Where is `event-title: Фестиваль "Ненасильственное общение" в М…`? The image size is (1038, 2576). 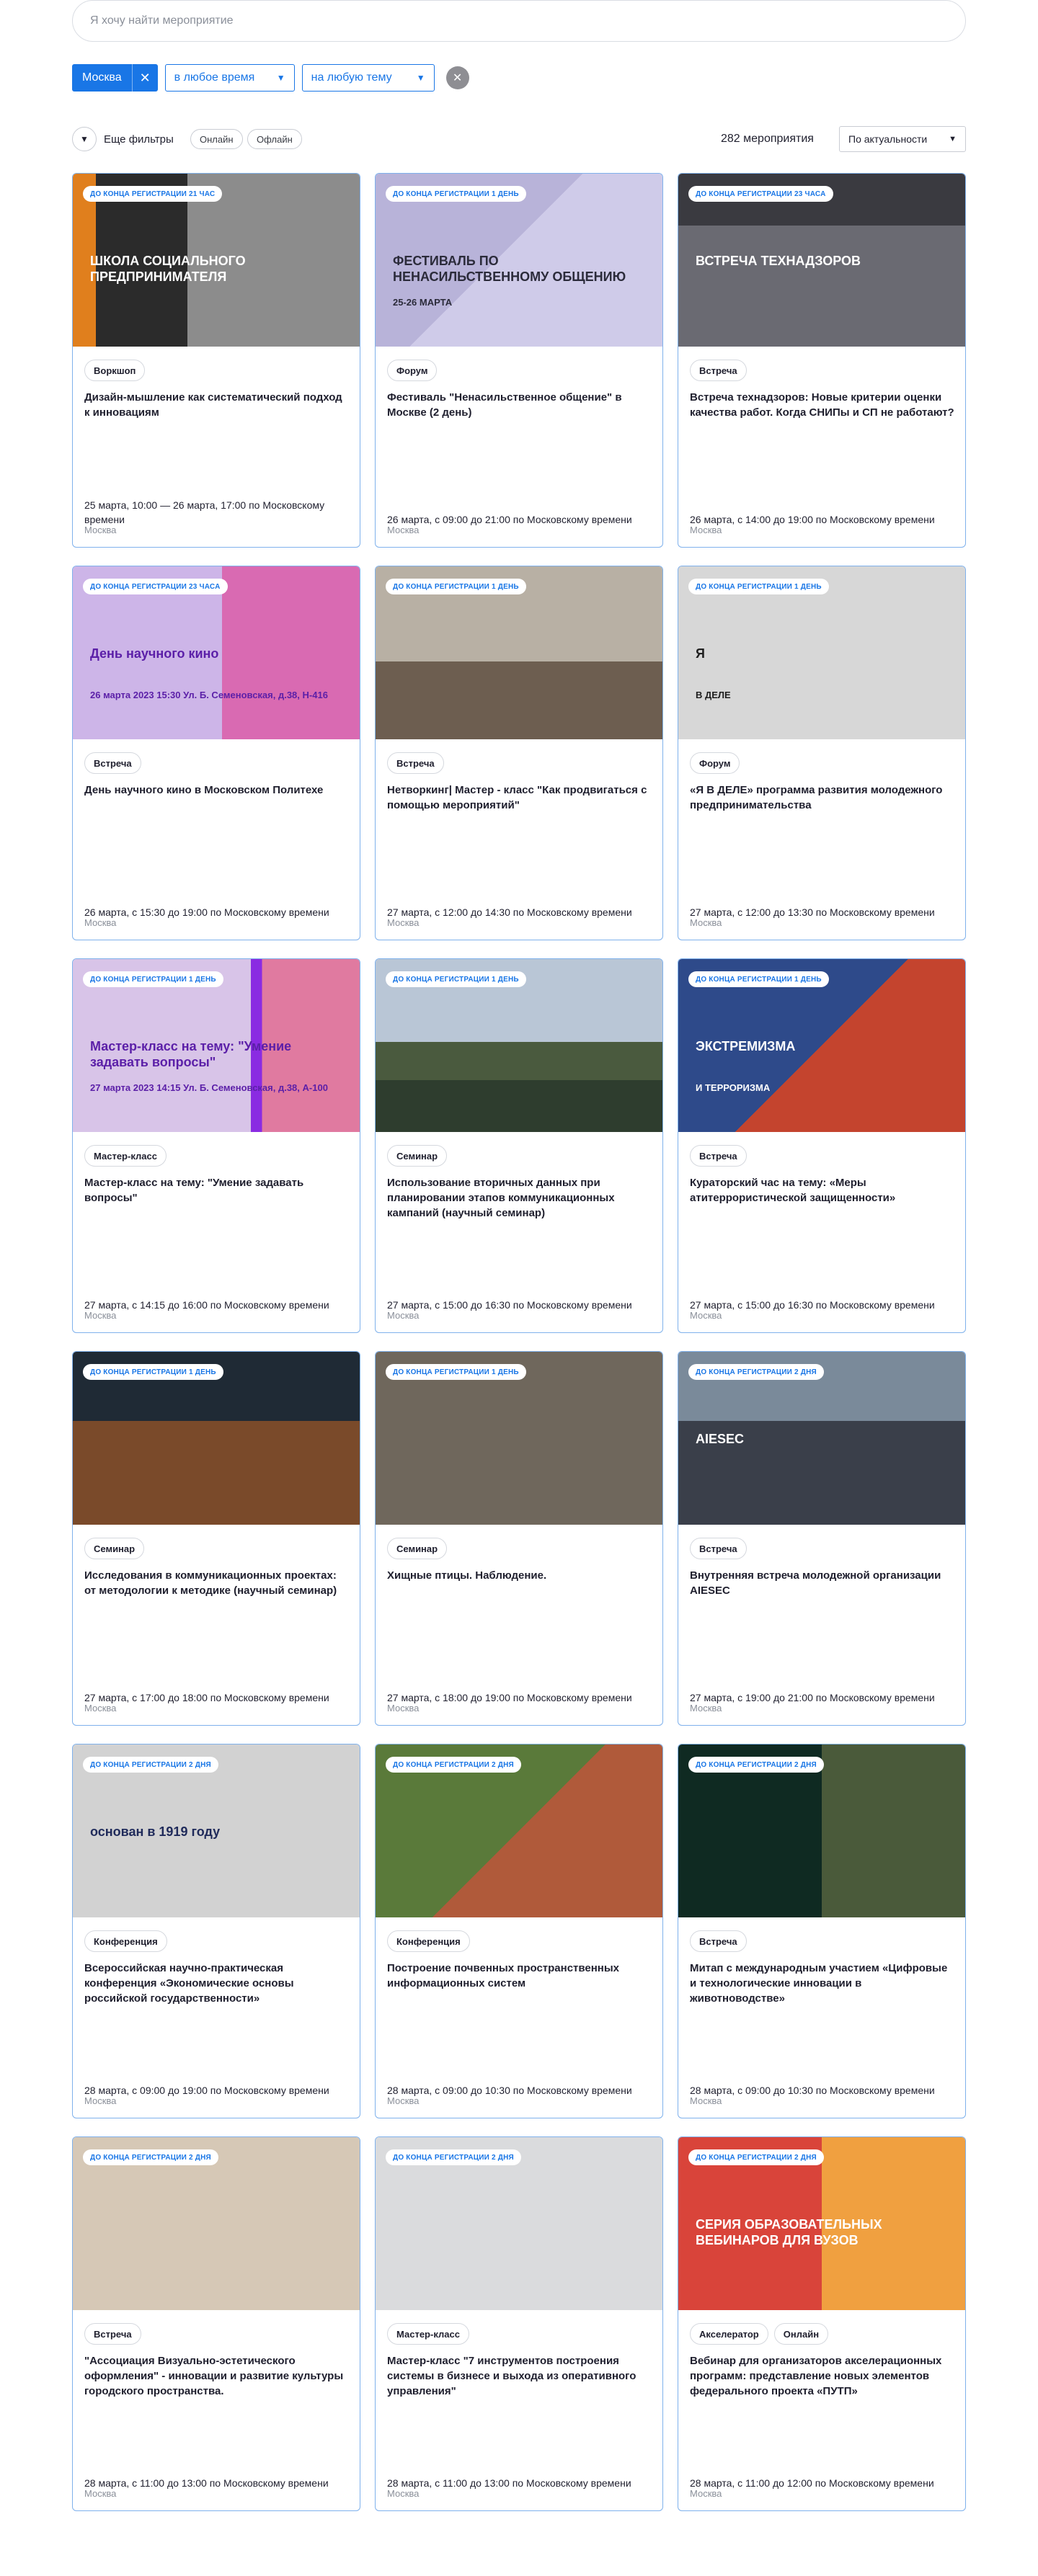 event-title: Фестиваль "Ненасильственное общение" в М… is located at coordinates (519, 405).